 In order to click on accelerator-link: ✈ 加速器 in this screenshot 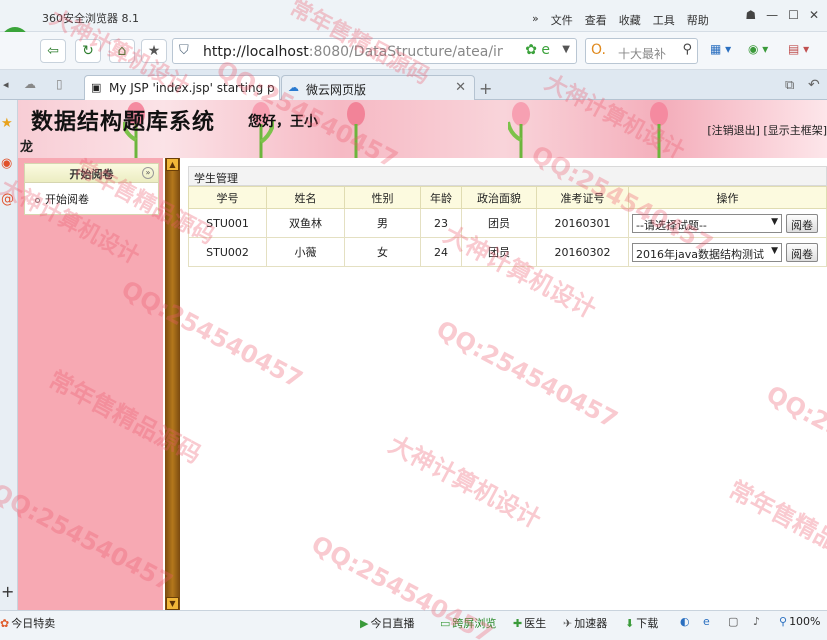, I will do `click(585, 623)`.